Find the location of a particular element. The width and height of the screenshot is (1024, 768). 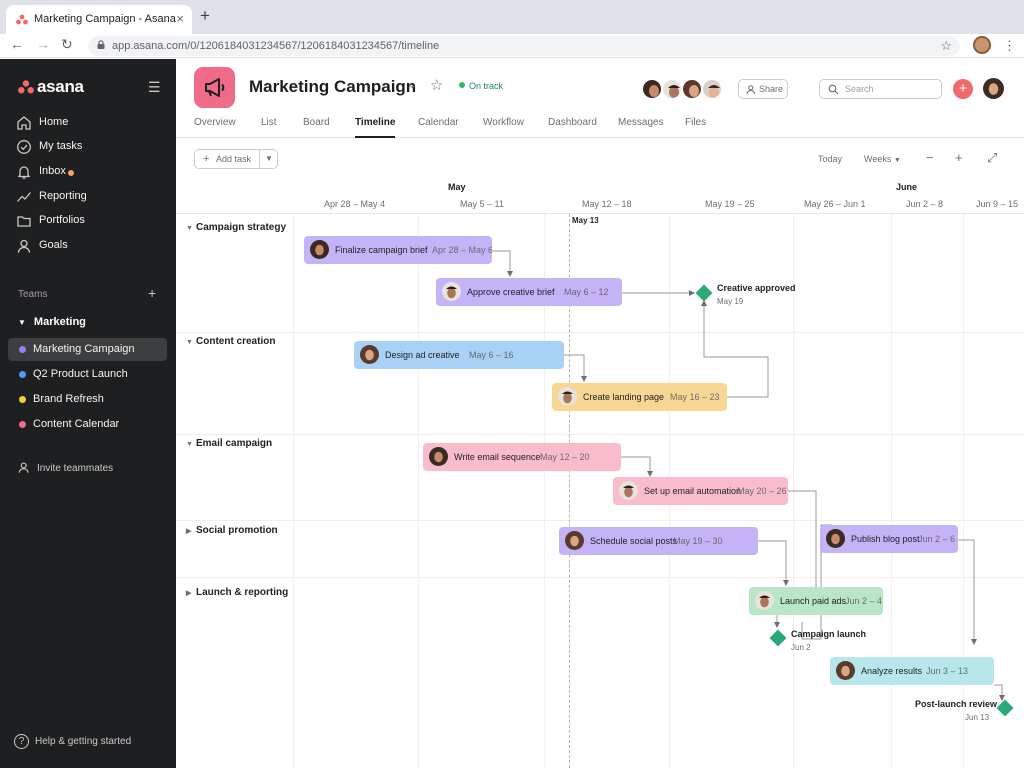

invite-teammates-link: Invite teammates is located at coordinates (65, 467).